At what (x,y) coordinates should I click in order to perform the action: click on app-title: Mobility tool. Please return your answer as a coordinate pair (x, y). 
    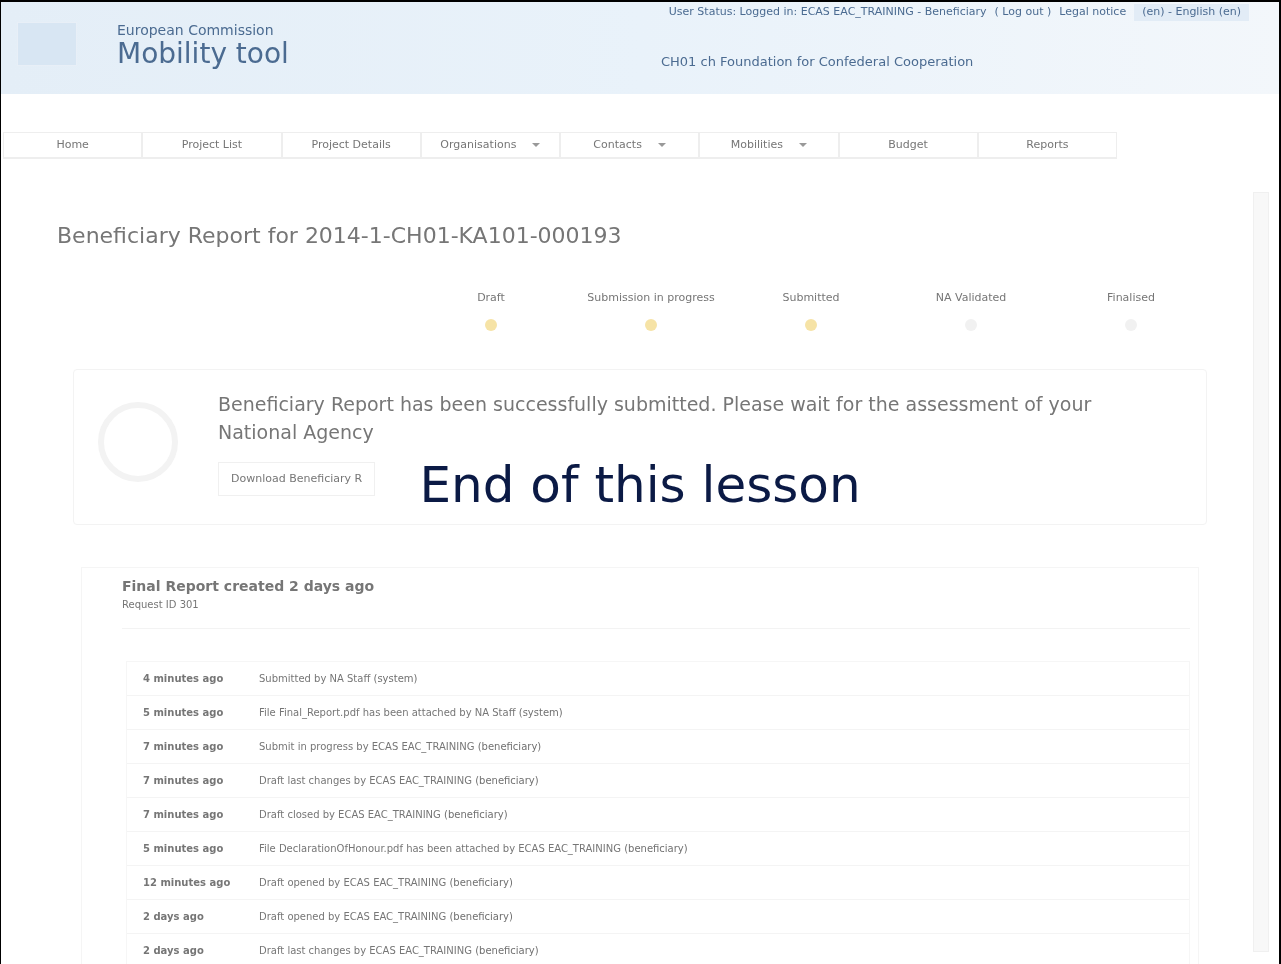
    Looking at the image, I should click on (203, 54).